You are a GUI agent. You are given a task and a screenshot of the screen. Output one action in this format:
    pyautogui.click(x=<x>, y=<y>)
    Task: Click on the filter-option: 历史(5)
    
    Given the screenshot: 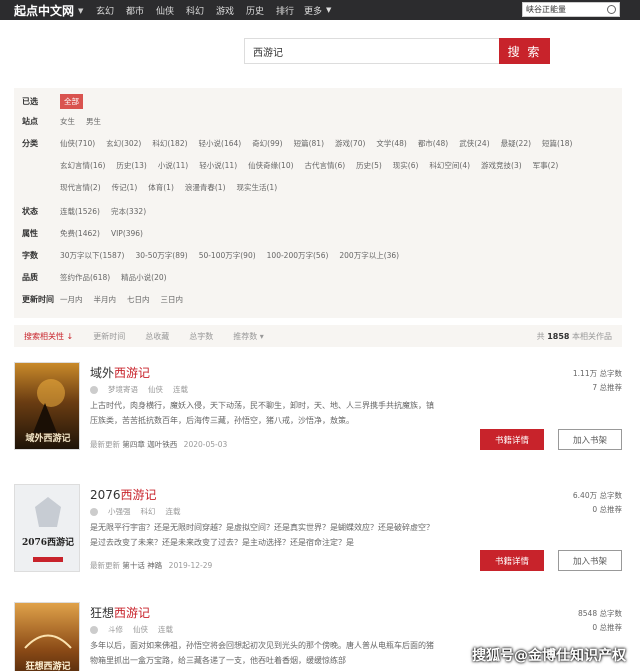 What is the action you would take?
    pyautogui.click(x=369, y=165)
    